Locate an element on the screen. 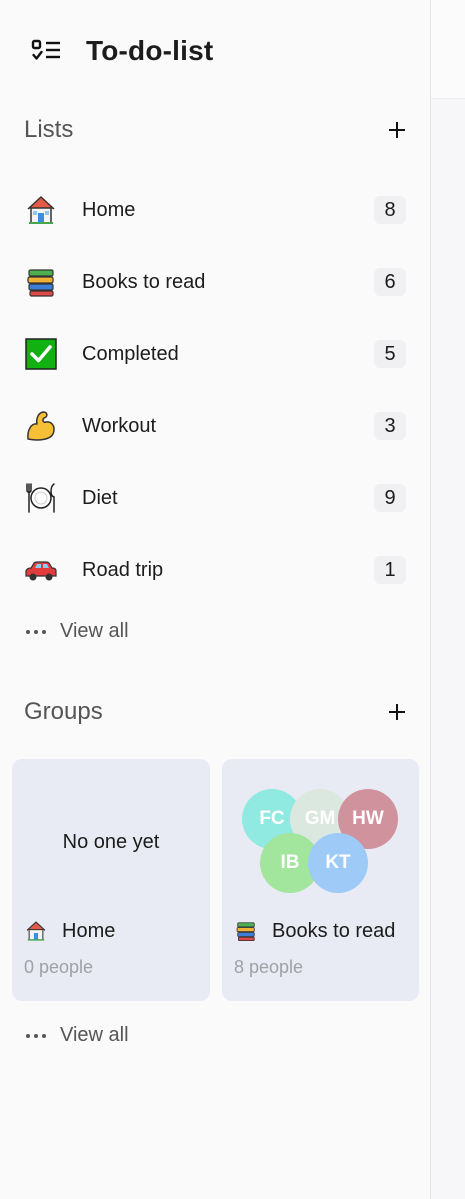 This screenshot has height=1199, width=465. group-title-row: Home is located at coordinates (69, 931).